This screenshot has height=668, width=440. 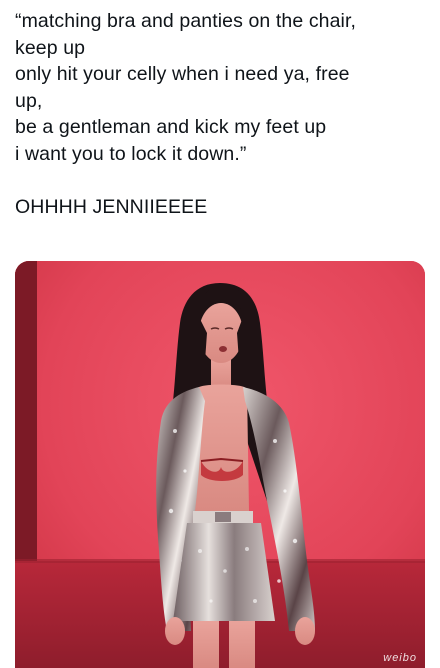 What do you see at coordinates (221, 374) in the screenshot?
I see `neck` at bounding box center [221, 374].